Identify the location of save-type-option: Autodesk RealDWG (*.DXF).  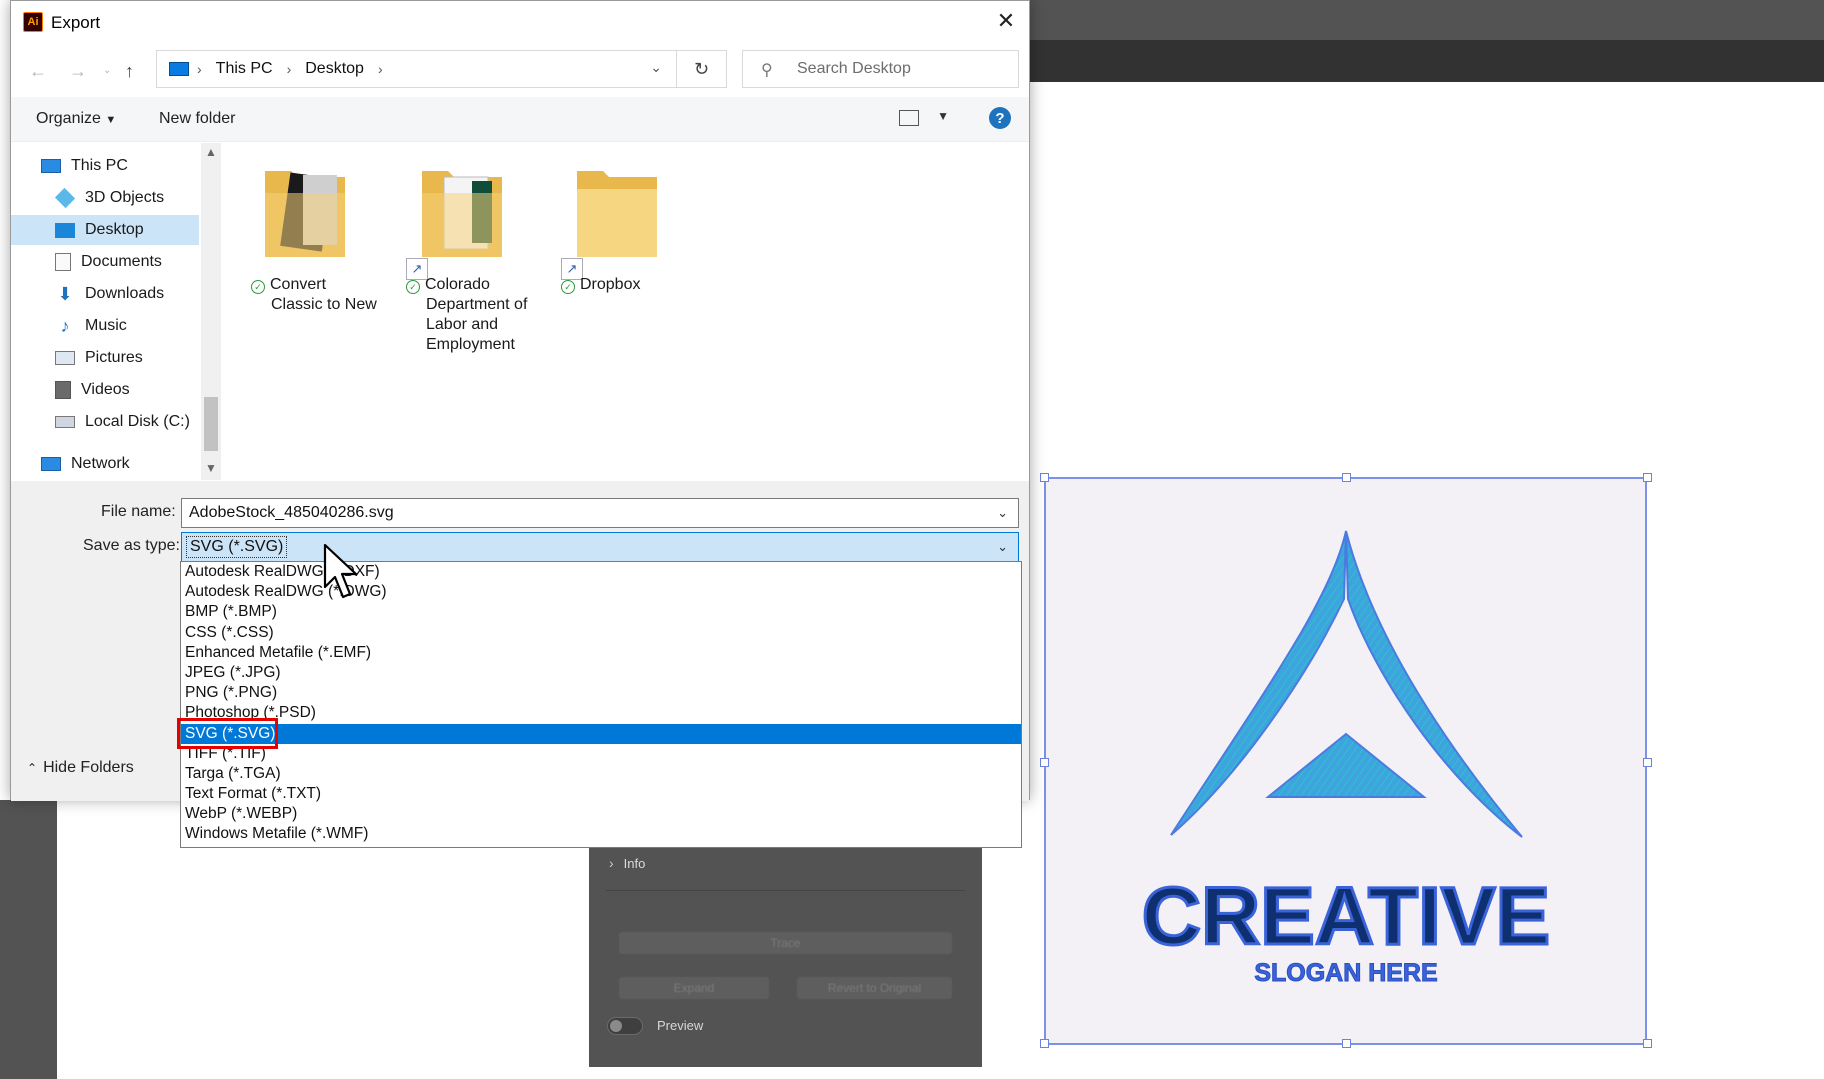
(601, 572).